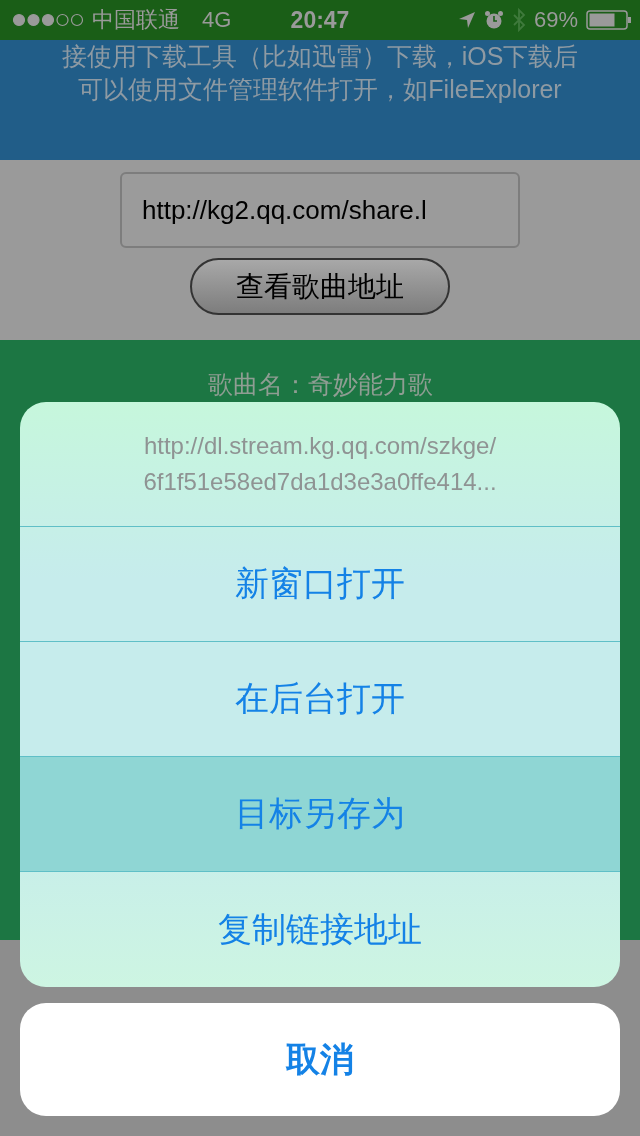 The width and height of the screenshot is (640, 1136). What do you see at coordinates (320, 814) in the screenshot?
I see `sheet-action: 目标另存为` at bounding box center [320, 814].